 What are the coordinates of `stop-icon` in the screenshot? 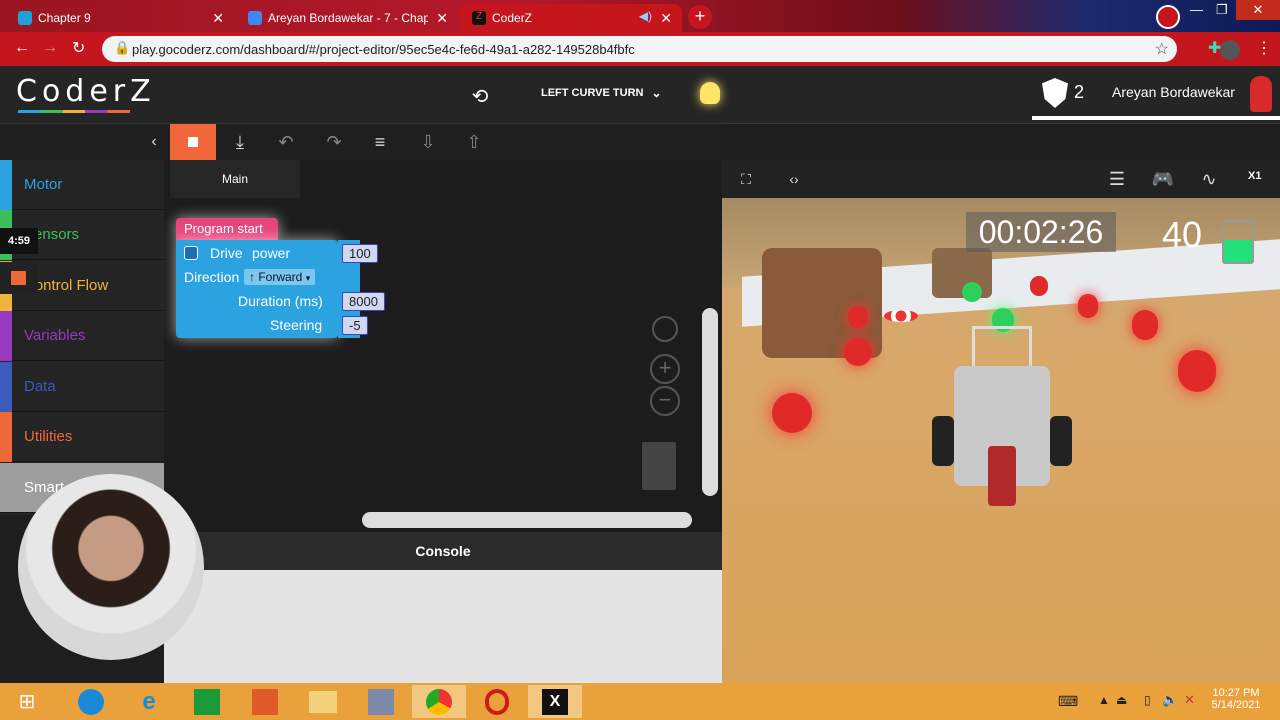 It's located at (193, 142).